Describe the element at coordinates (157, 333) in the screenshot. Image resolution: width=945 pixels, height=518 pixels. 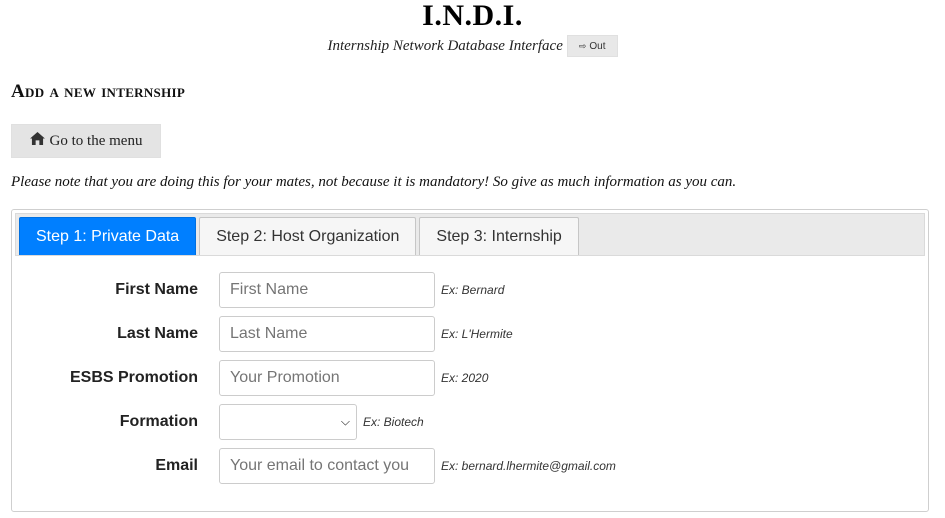
I see `last-name-label: Last Name` at that location.